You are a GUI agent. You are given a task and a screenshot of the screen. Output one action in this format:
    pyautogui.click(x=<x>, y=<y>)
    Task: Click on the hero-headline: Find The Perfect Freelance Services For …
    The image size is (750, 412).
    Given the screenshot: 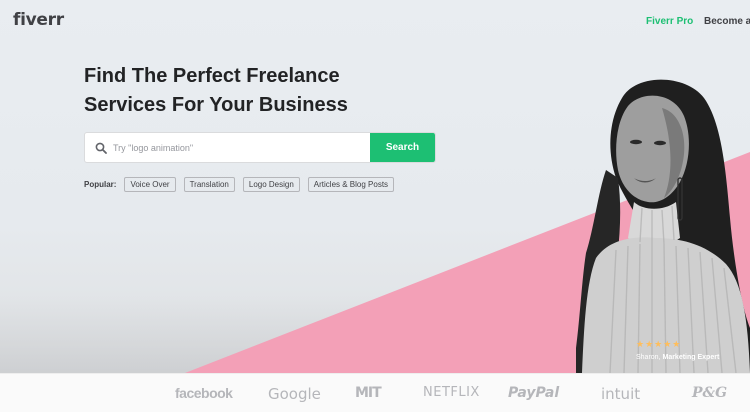 What is the action you would take?
    pyautogui.click(x=244, y=91)
    